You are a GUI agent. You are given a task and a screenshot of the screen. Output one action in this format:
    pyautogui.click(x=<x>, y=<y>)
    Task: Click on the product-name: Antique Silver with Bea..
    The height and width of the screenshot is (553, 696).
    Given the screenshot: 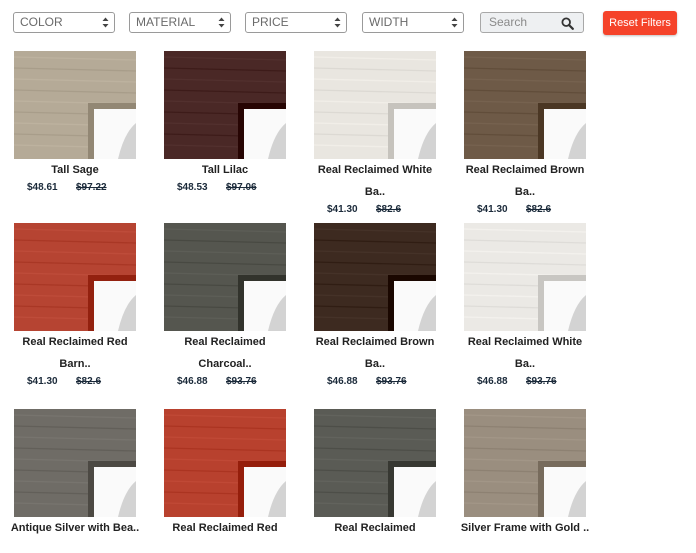 What is the action you would take?
    pyautogui.click(x=75, y=528)
    